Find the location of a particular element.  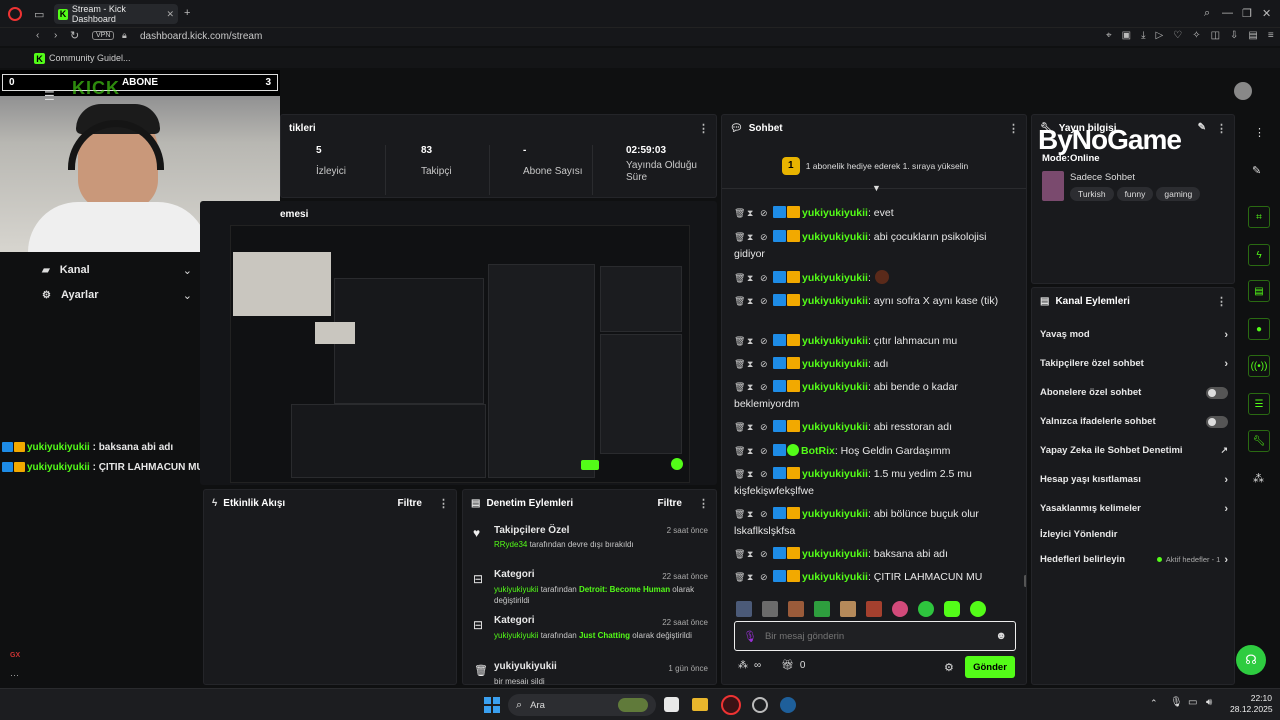

clip-button: ⌗ is located at coordinates (1259, 217).